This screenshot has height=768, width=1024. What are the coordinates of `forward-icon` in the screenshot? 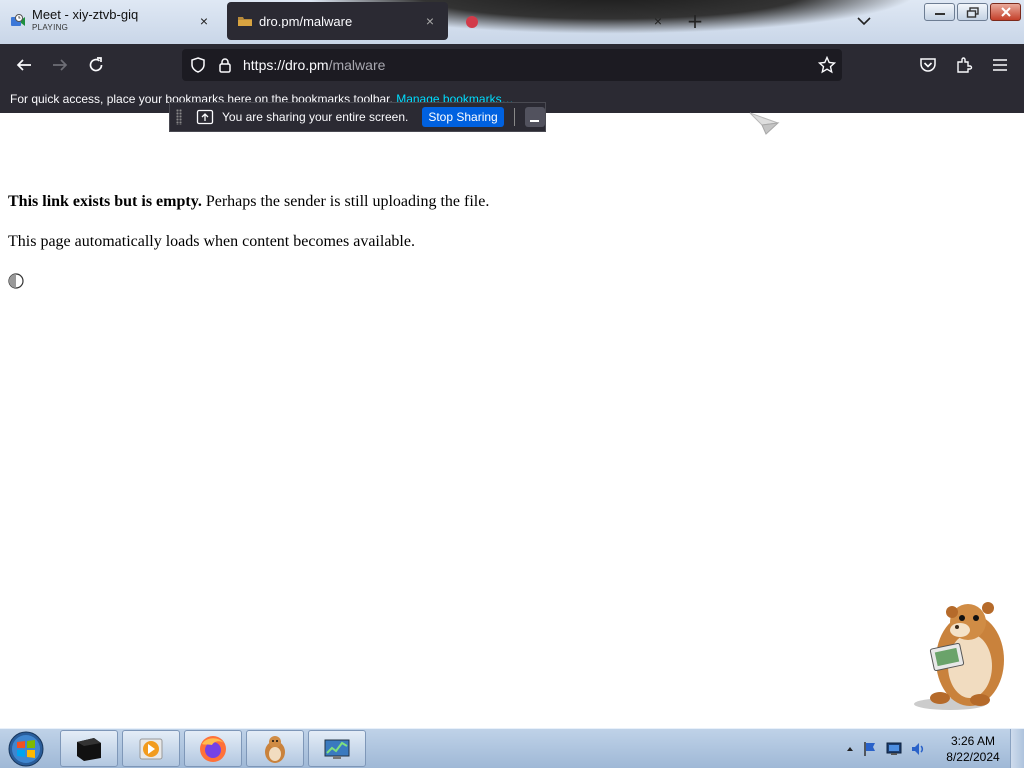 It's located at (60, 65).